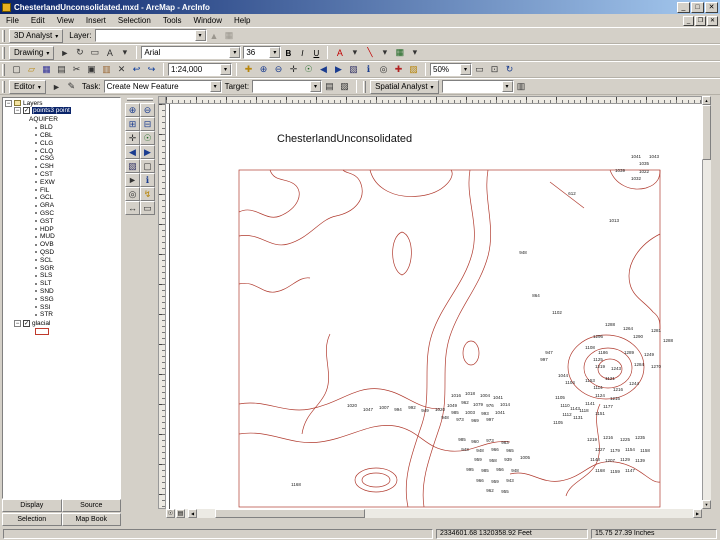 This screenshot has height=540, width=720. Describe the element at coordinates (242, 20) in the screenshot. I see `menu-item-help: Help` at that location.